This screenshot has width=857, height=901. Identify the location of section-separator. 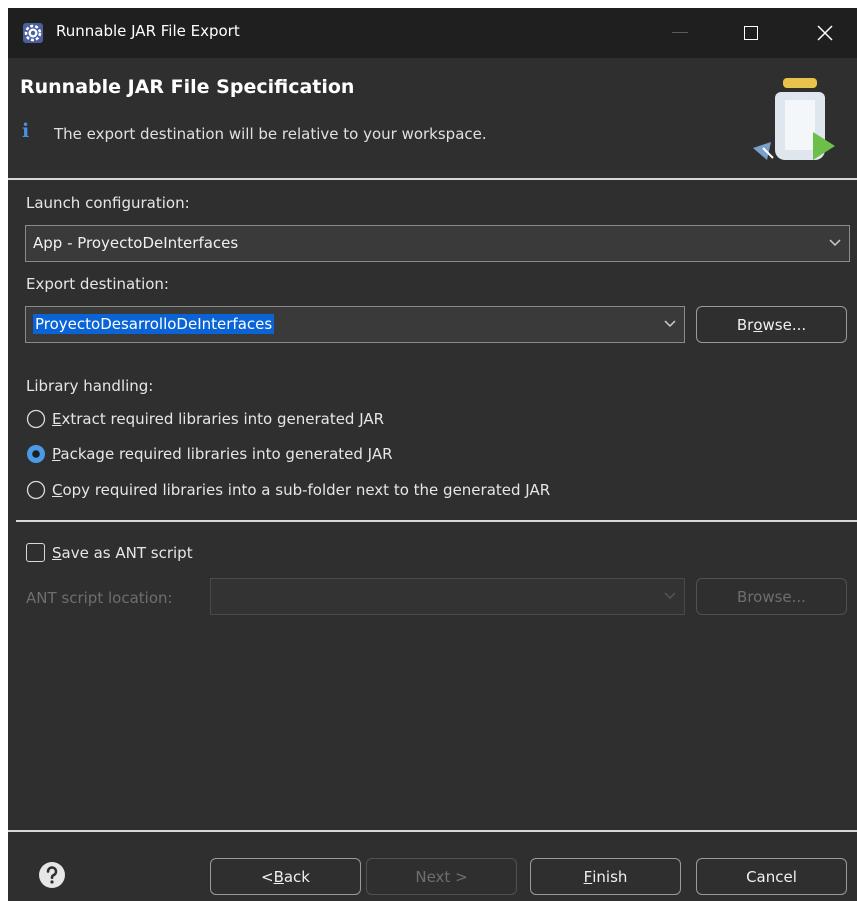
(436, 521).